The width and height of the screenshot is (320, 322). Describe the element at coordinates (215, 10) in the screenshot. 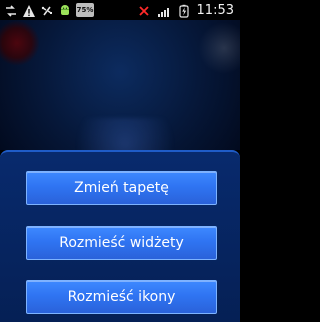

I see `clock: 11:53` at that location.